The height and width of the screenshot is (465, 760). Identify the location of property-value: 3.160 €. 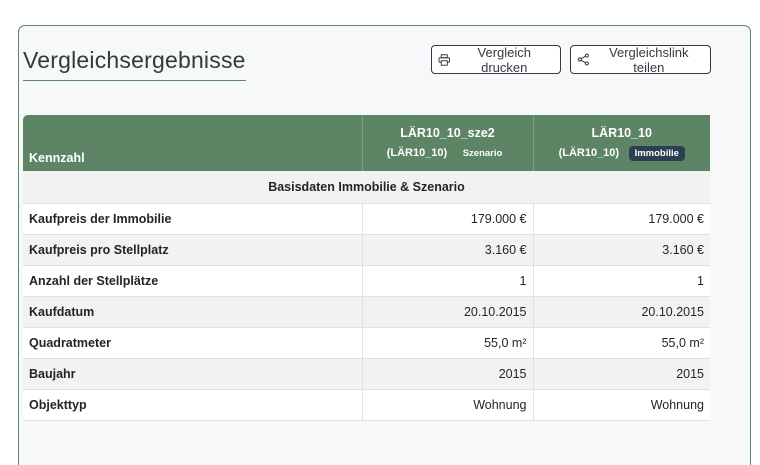
(621, 250).